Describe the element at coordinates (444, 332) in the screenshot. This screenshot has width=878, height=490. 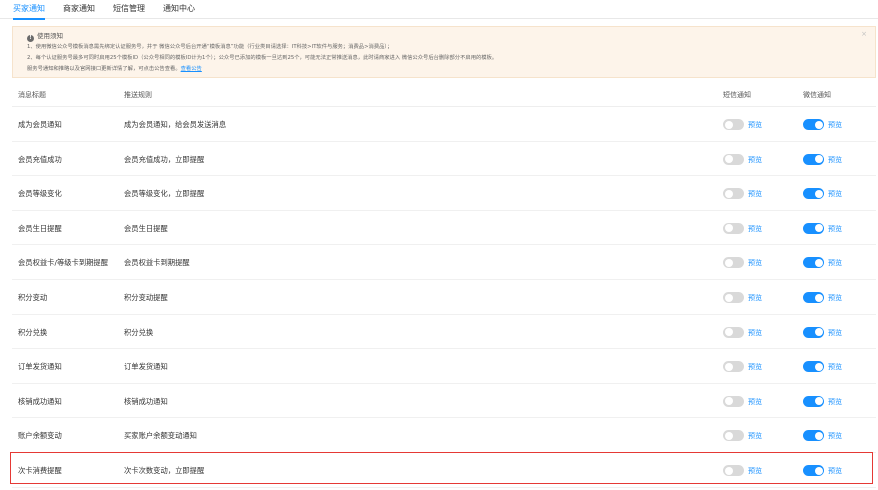
I see `table-row: 积分兑换 积分兑换 预览 预览` at that location.